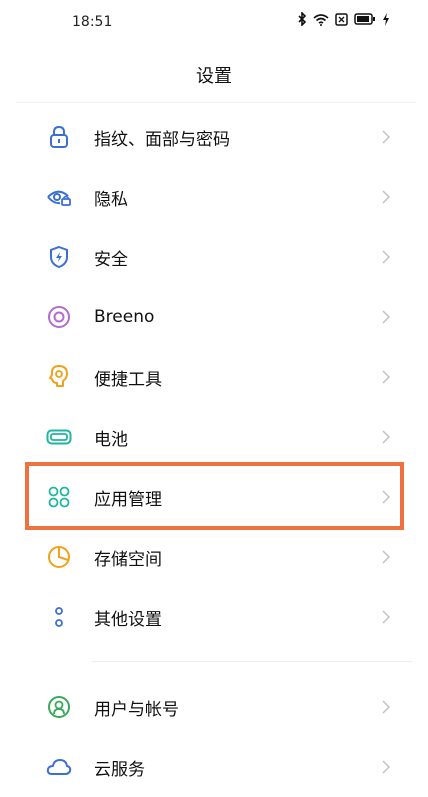 This screenshot has height=797, width=428. I want to click on menu-item-label: 指纹、面部与密码, so click(162, 139).